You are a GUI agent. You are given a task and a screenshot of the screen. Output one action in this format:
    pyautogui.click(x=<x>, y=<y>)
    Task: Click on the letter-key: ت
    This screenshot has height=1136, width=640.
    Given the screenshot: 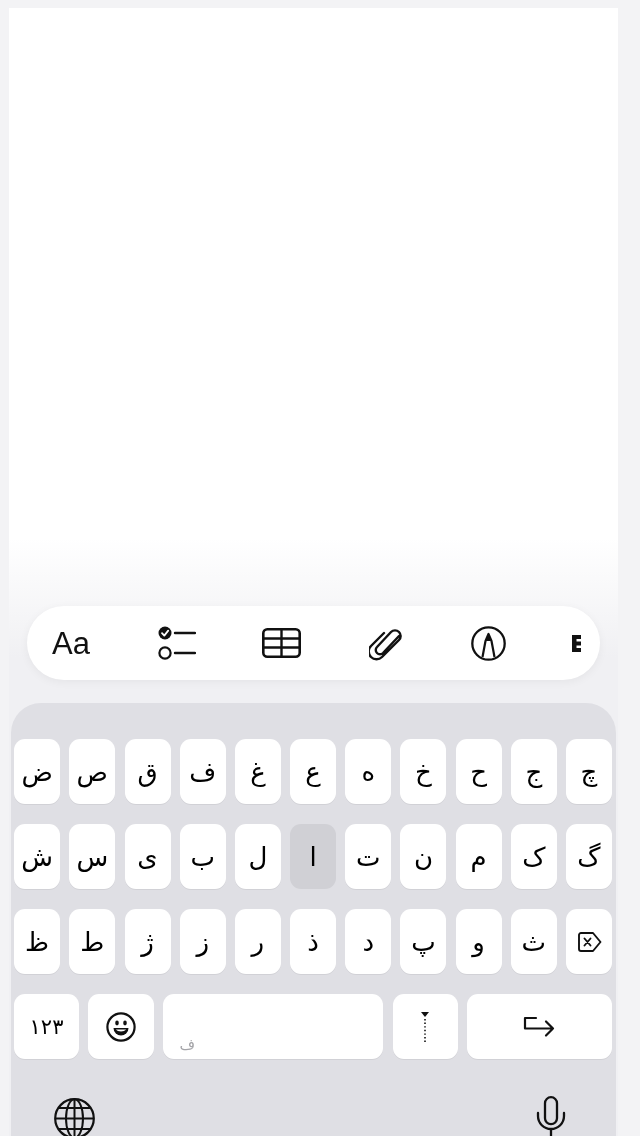 What is the action you would take?
    pyautogui.click(x=368, y=856)
    